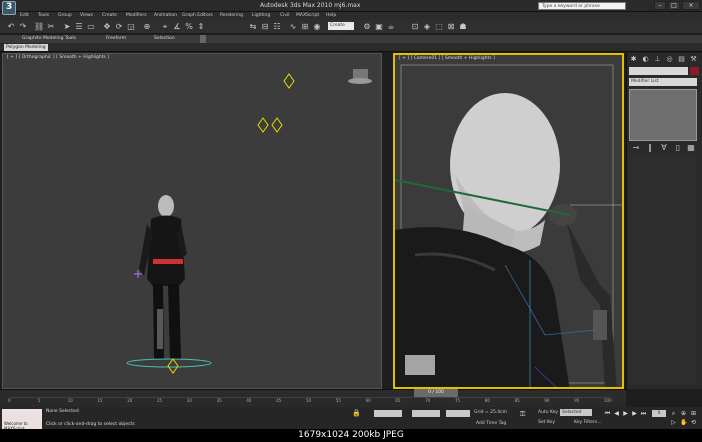 The image size is (702, 442). What do you see at coordinates (231, 16) in the screenshot?
I see `menu-rendering: Rendering` at bounding box center [231, 16].